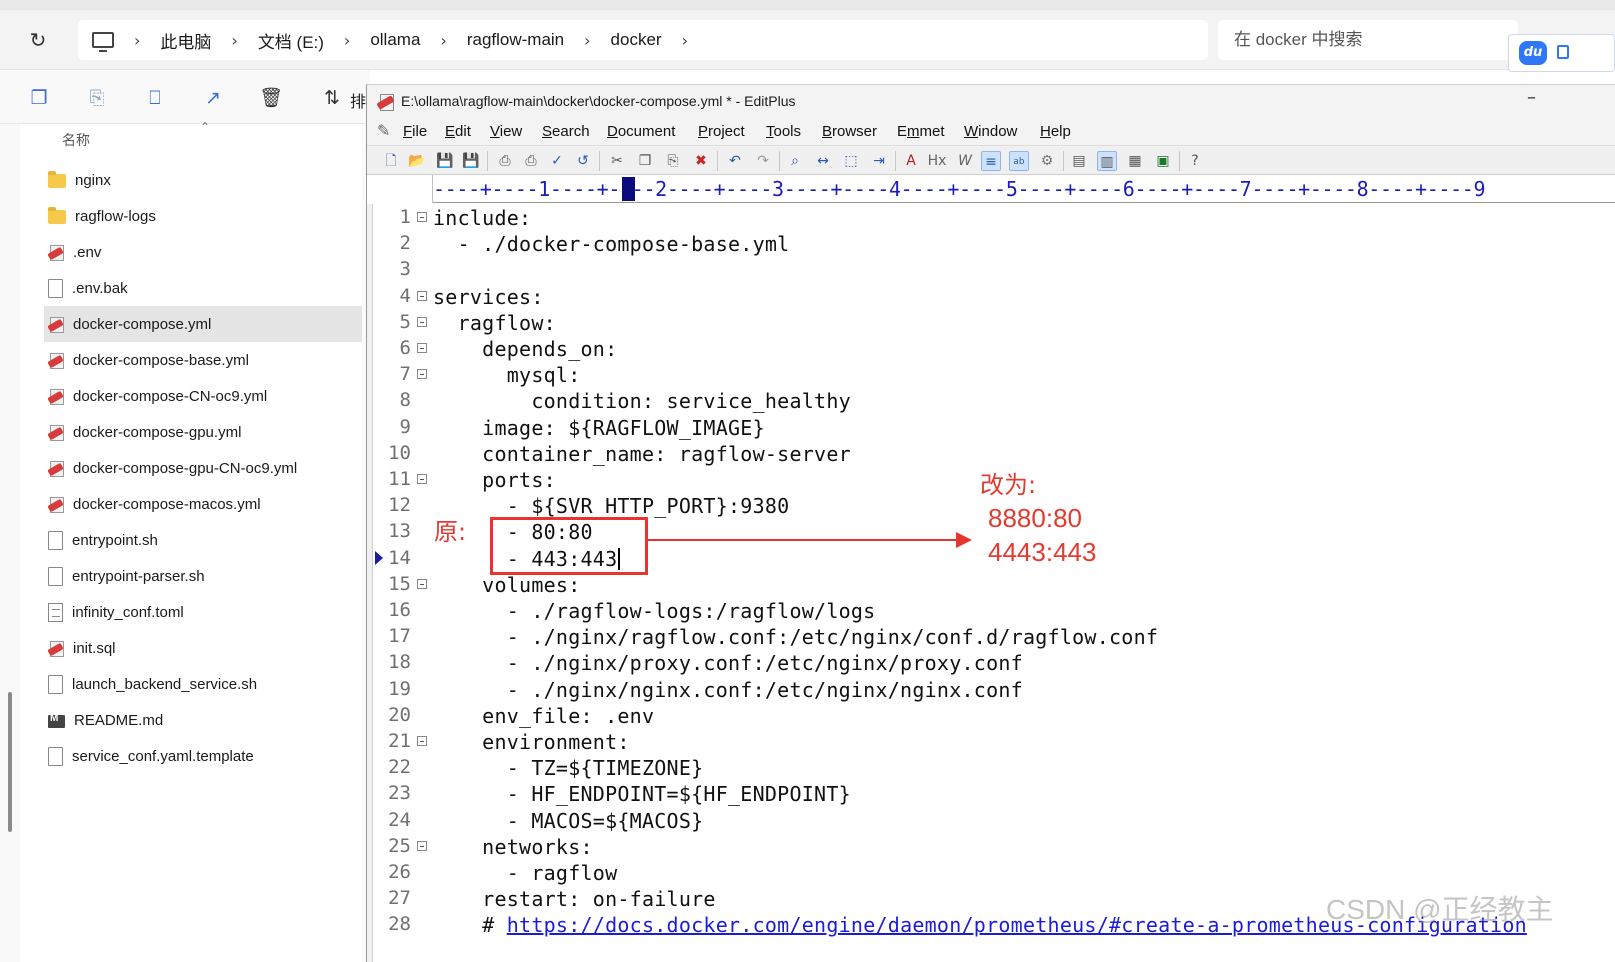 This screenshot has height=962, width=1615. What do you see at coordinates (10, 762) in the screenshot?
I see `navigation-scrollbar` at bounding box center [10, 762].